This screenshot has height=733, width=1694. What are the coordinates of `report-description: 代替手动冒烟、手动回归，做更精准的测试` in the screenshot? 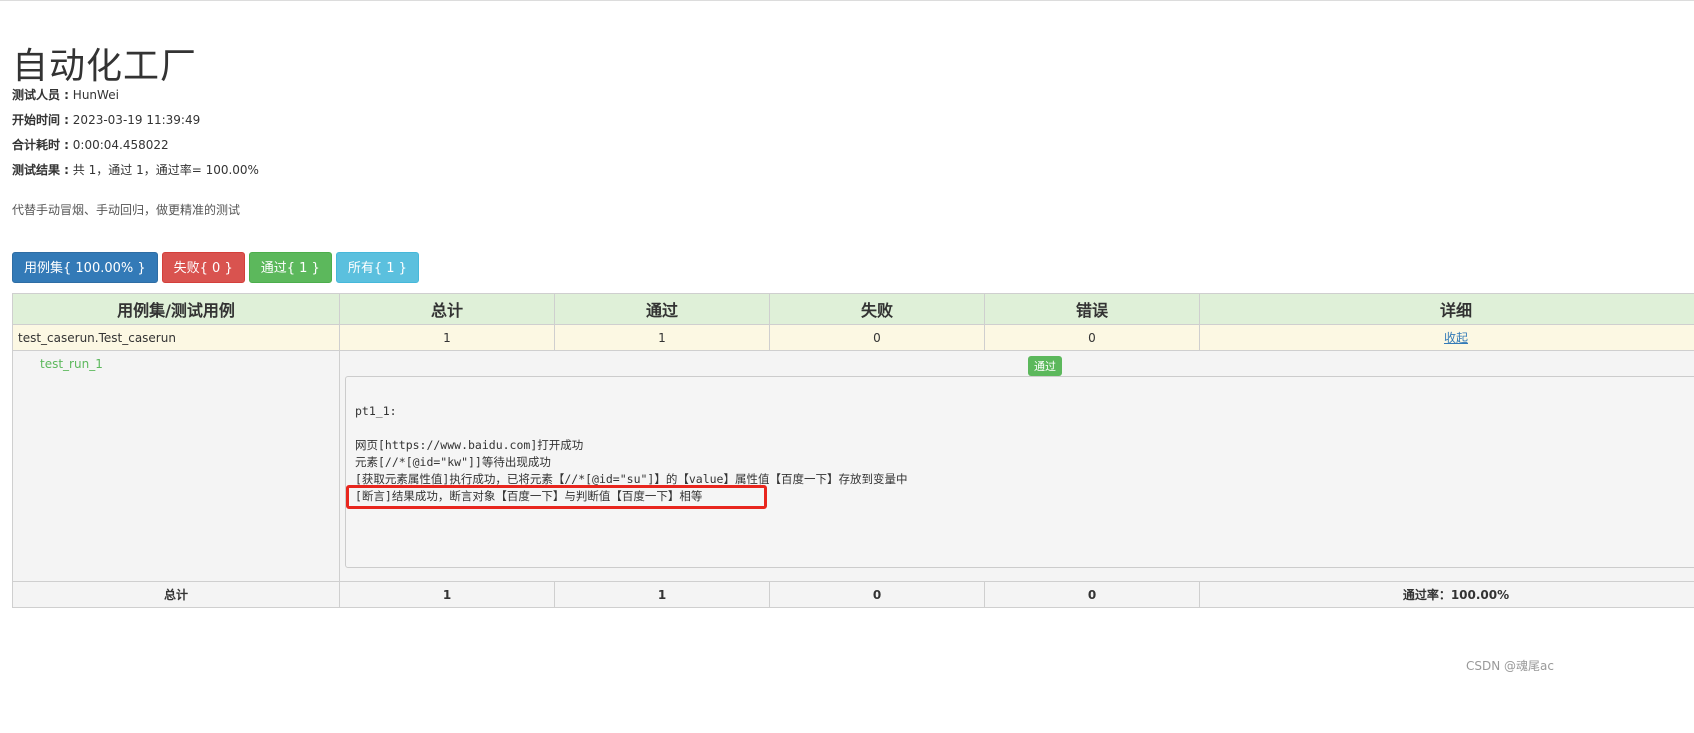 It's located at (126, 210).